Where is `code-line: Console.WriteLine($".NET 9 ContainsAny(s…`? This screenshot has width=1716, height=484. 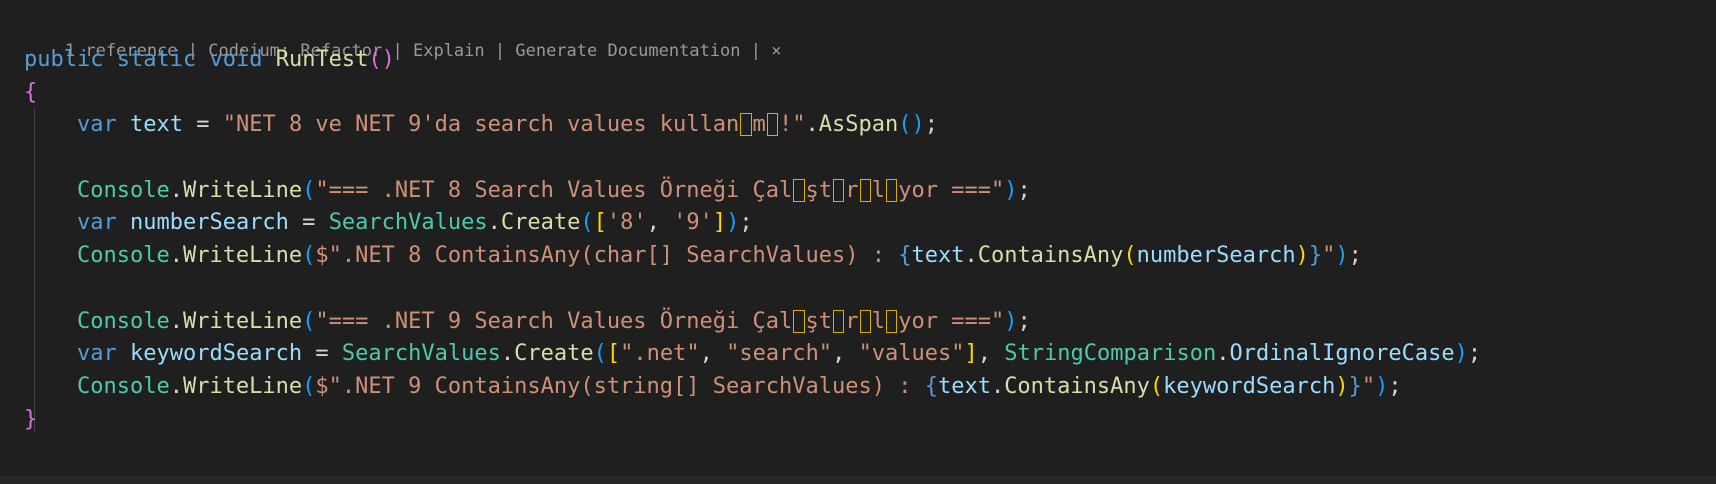
code-line: Console.WriteLine($".NET 9 ContainsAny(s… is located at coordinates (752, 387).